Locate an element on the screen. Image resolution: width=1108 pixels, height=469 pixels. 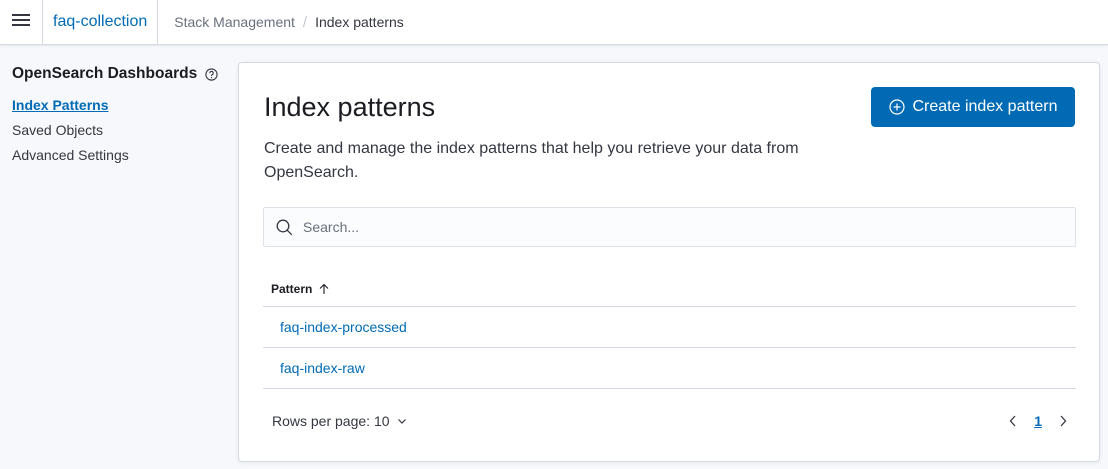
hamburger-icon is located at coordinates (21, 22).